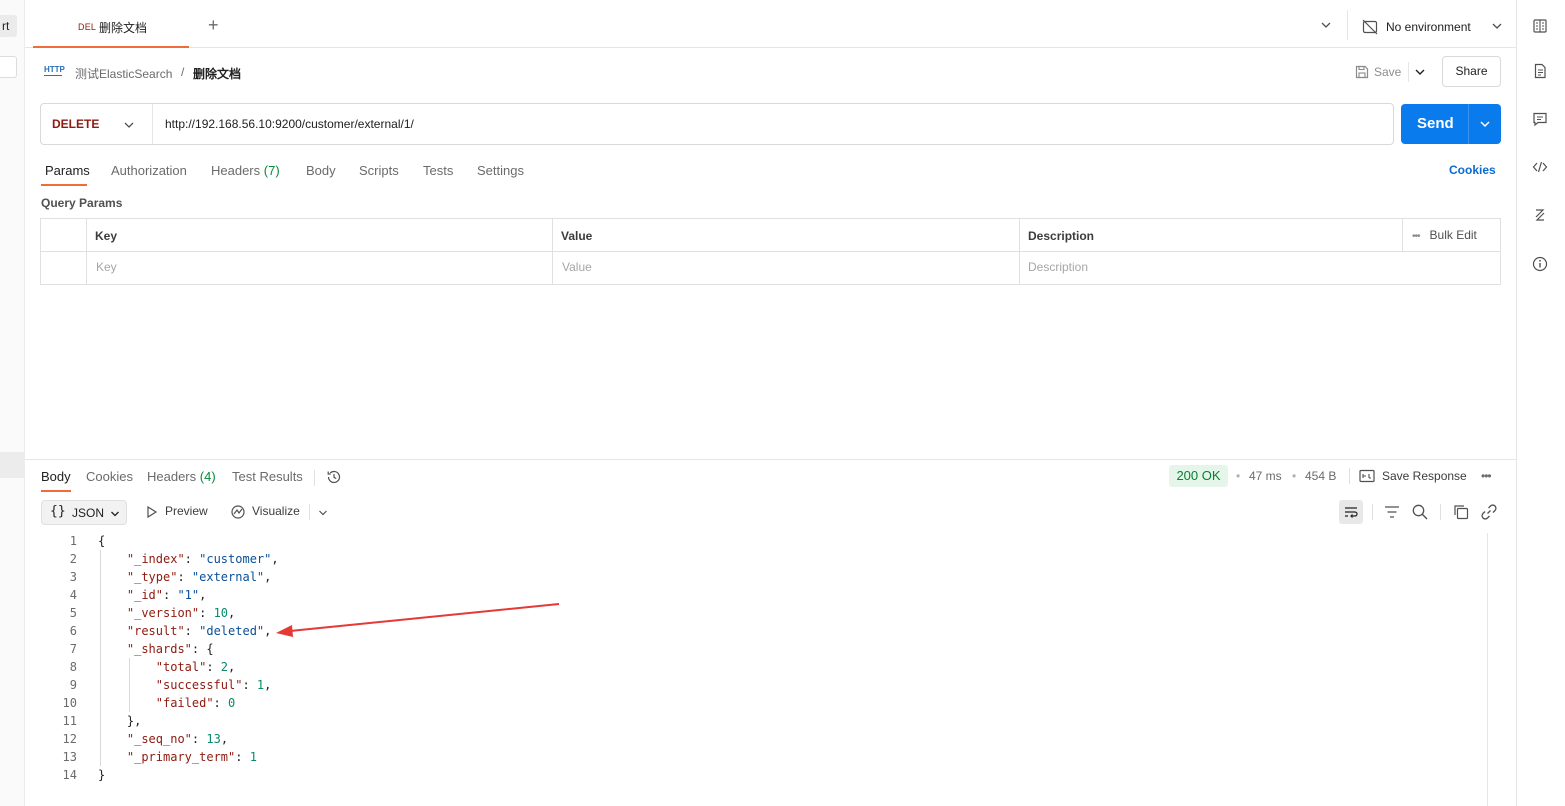 This screenshot has width=1565, height=806. What do you see at coordinates (1058, 267) in the screenshot?
I see `description-input: Description` at bounding box center [1058, 267].